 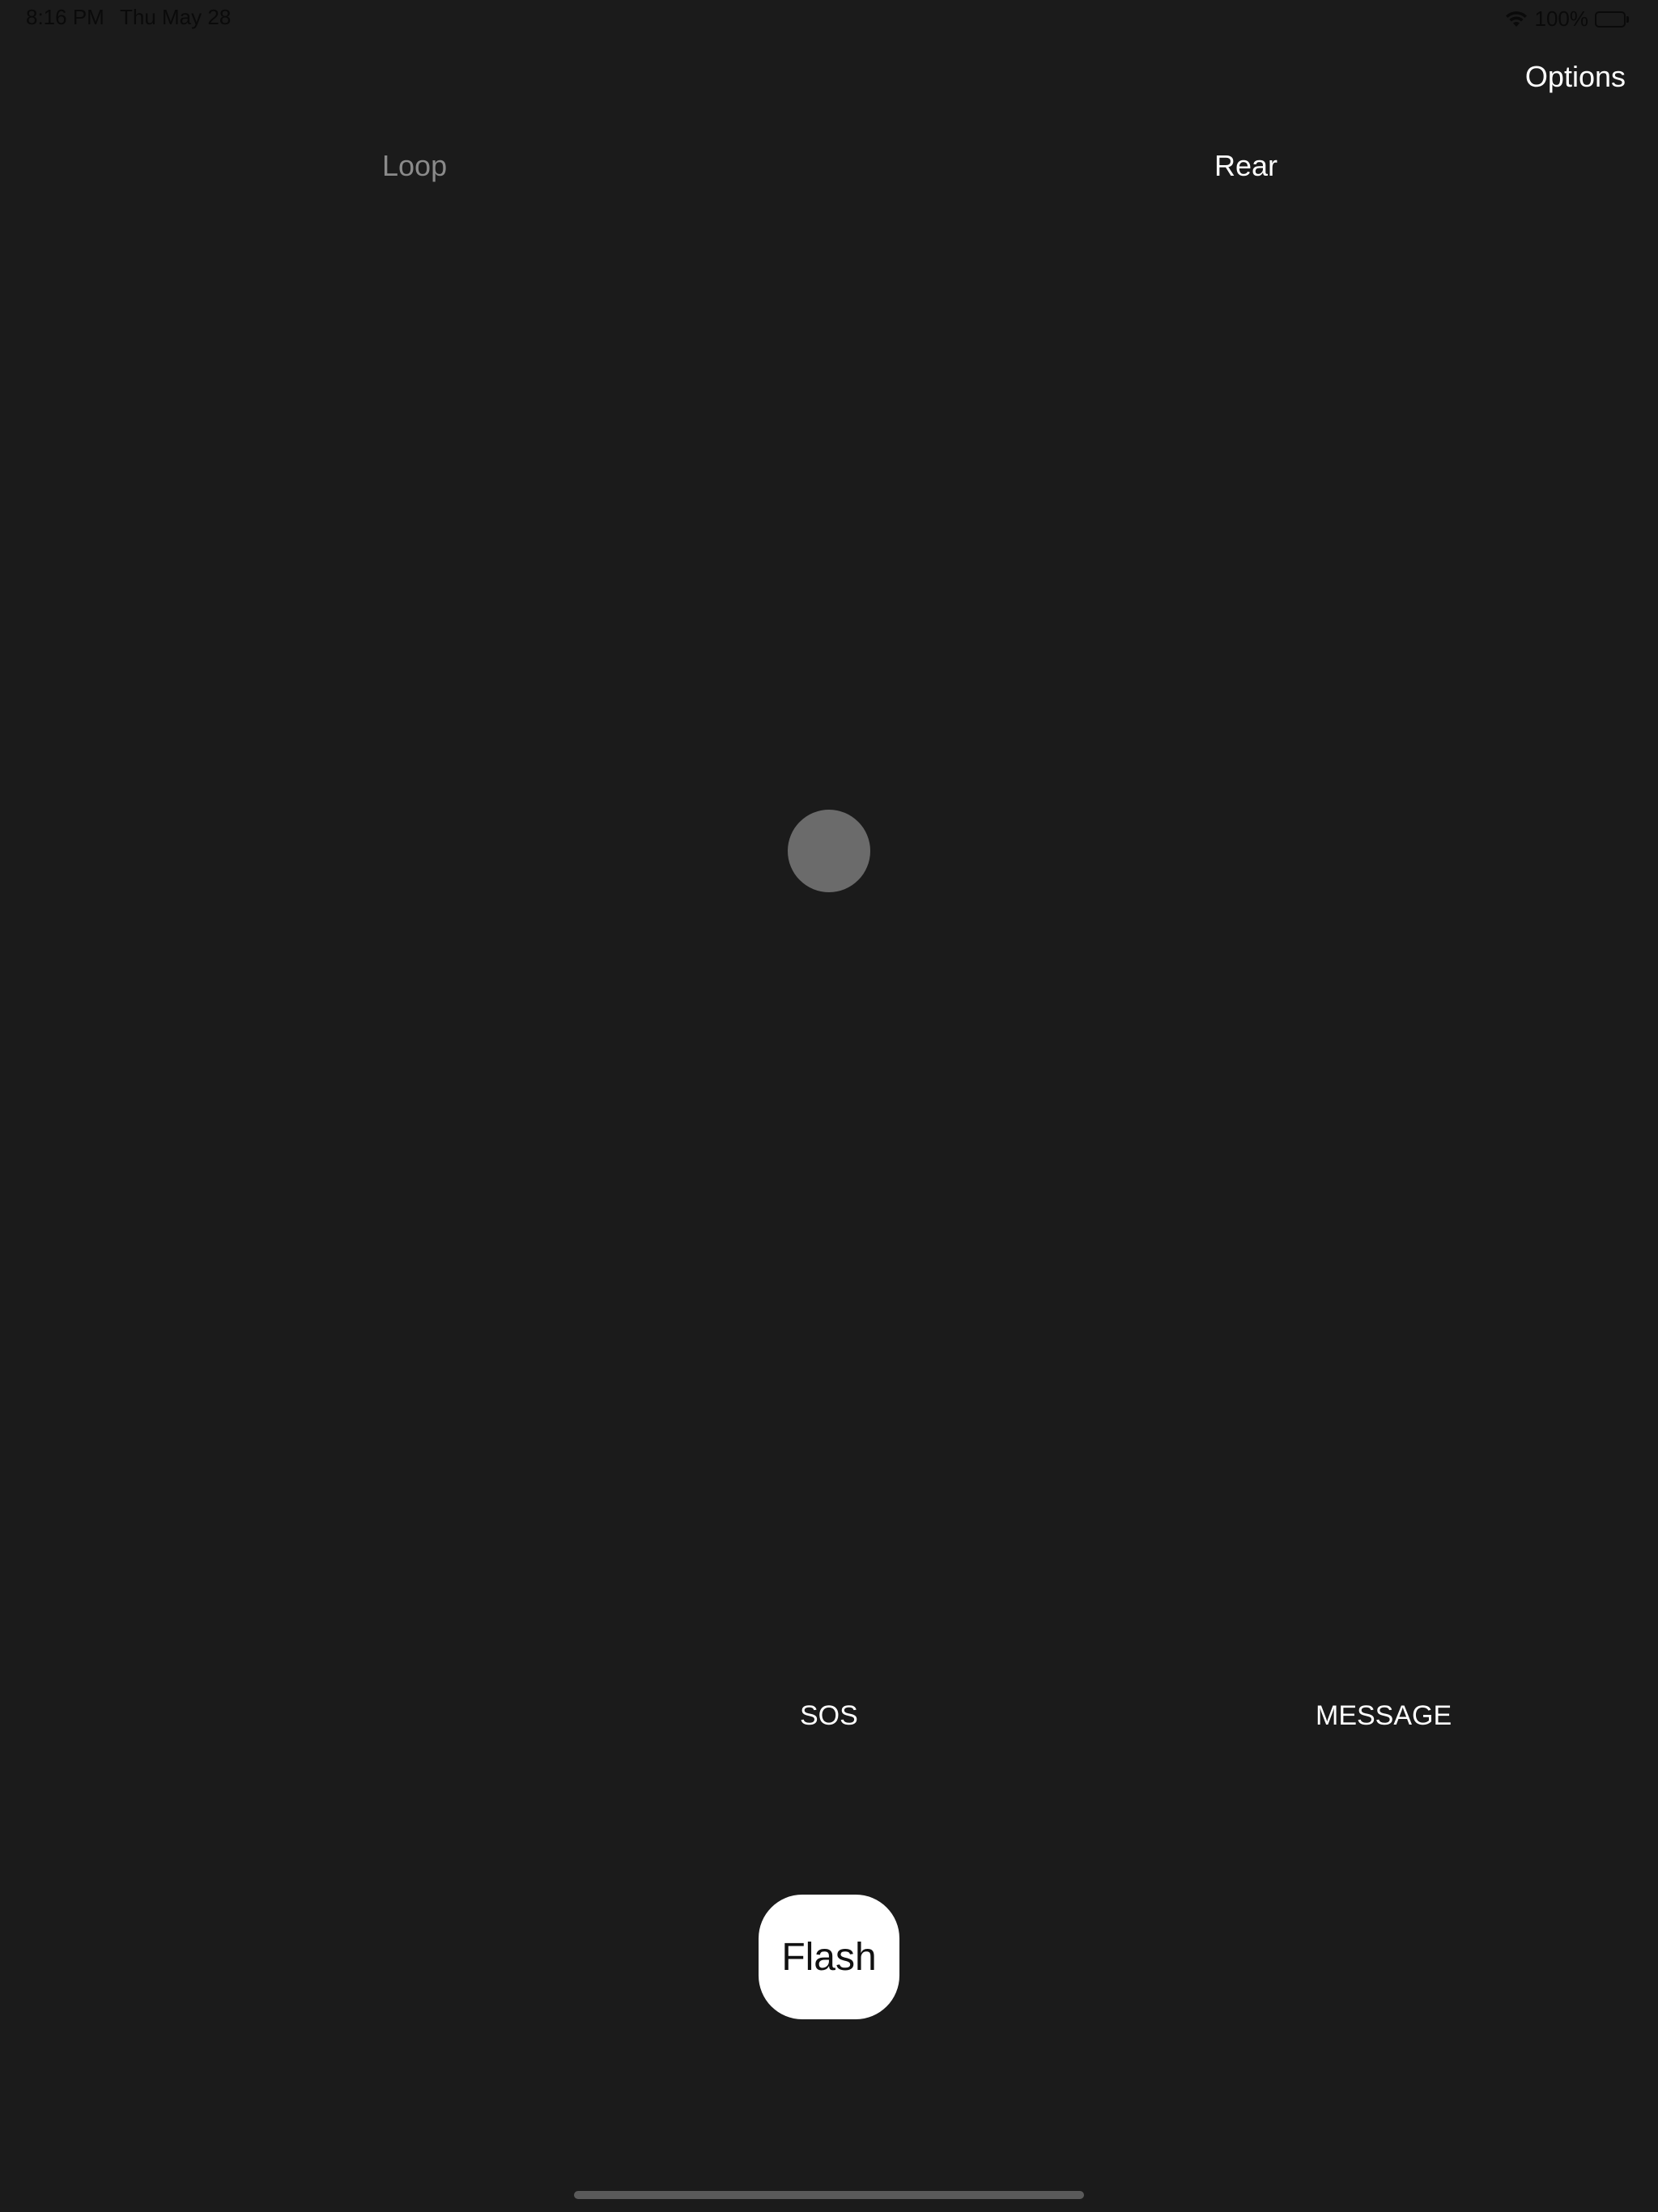 I want to click on status-bar: 8:16 PM Thu May 28 100%, so click(x=829, y=19).